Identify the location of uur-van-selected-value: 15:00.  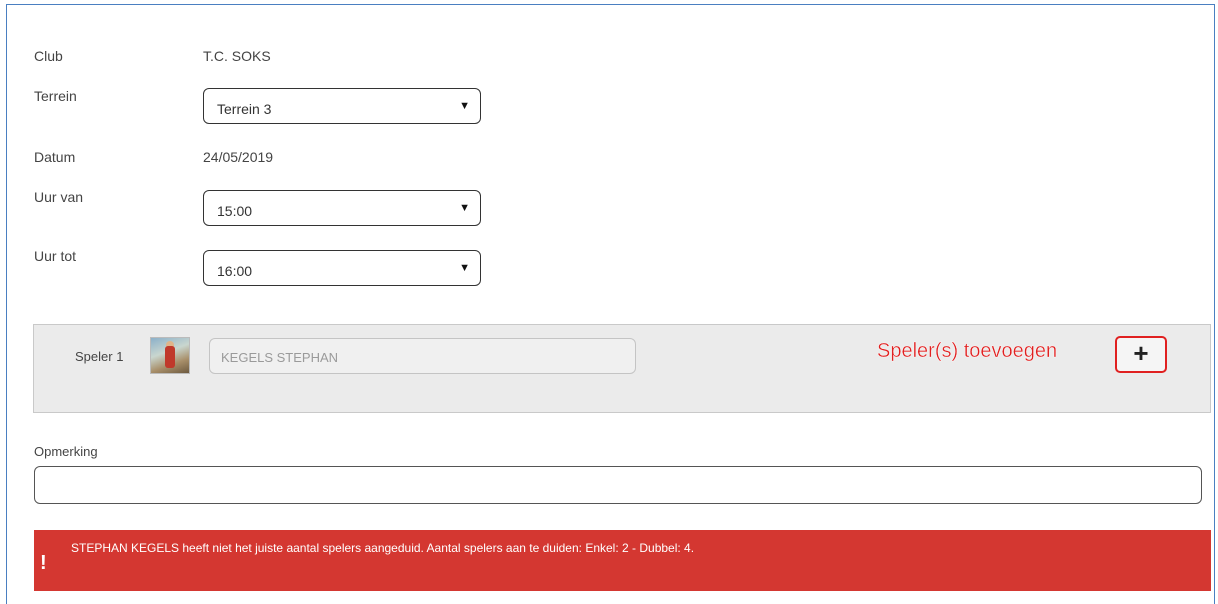
(235, 211).